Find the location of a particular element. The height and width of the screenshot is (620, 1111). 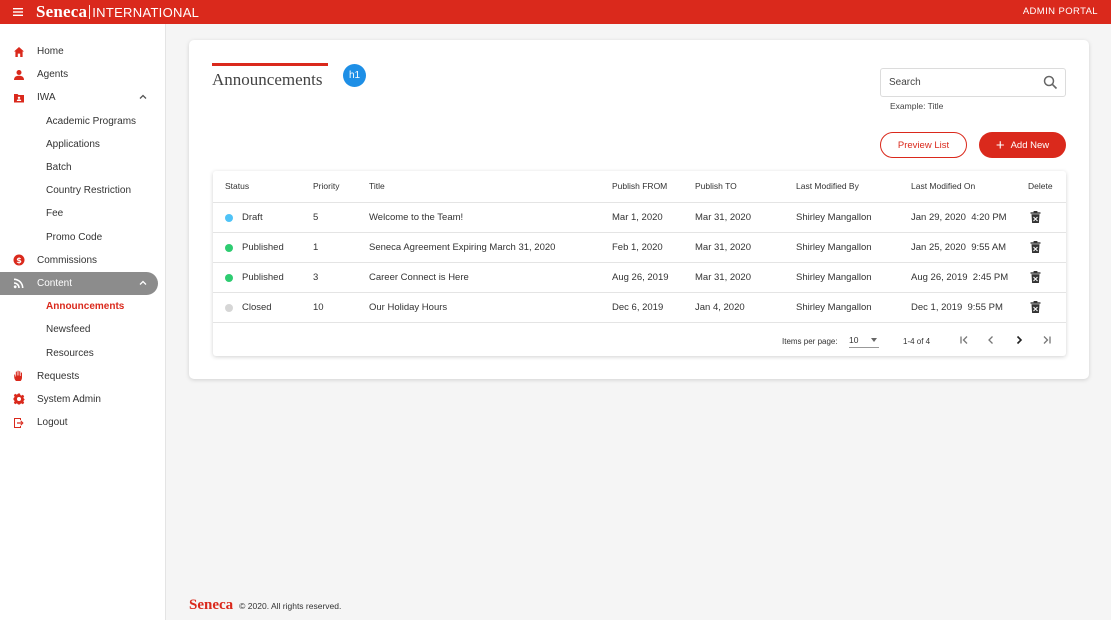

column-header-last-modified-by: Last Modified By is located at coordinates (827, 186).